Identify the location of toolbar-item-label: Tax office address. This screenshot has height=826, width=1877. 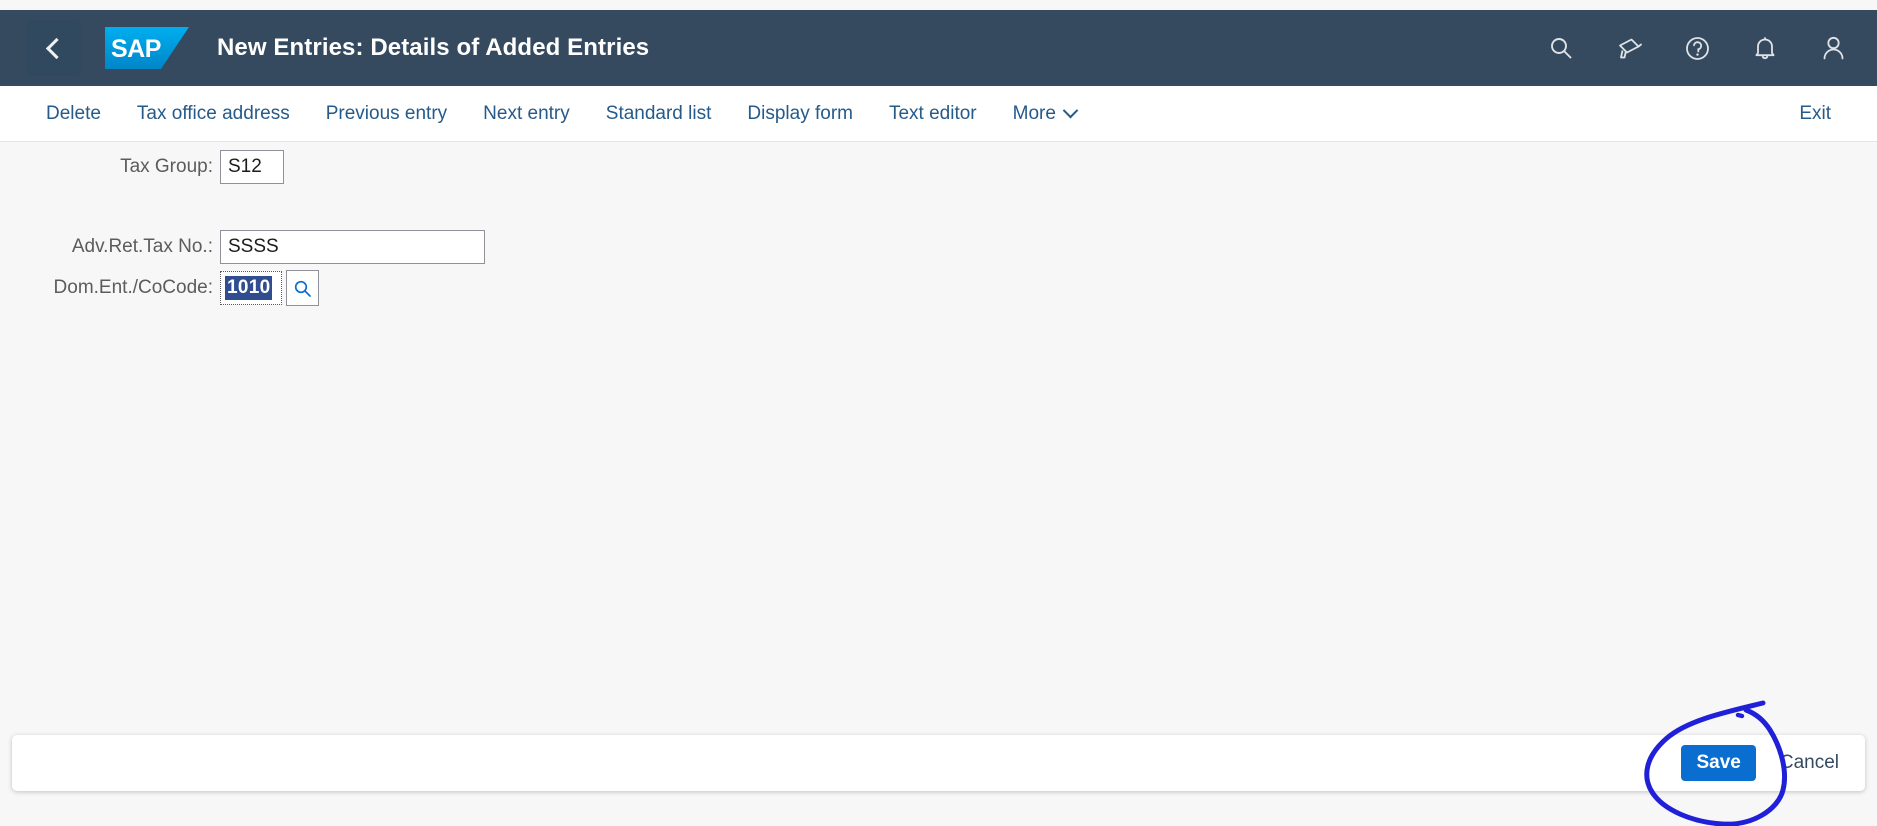
(213, 113).